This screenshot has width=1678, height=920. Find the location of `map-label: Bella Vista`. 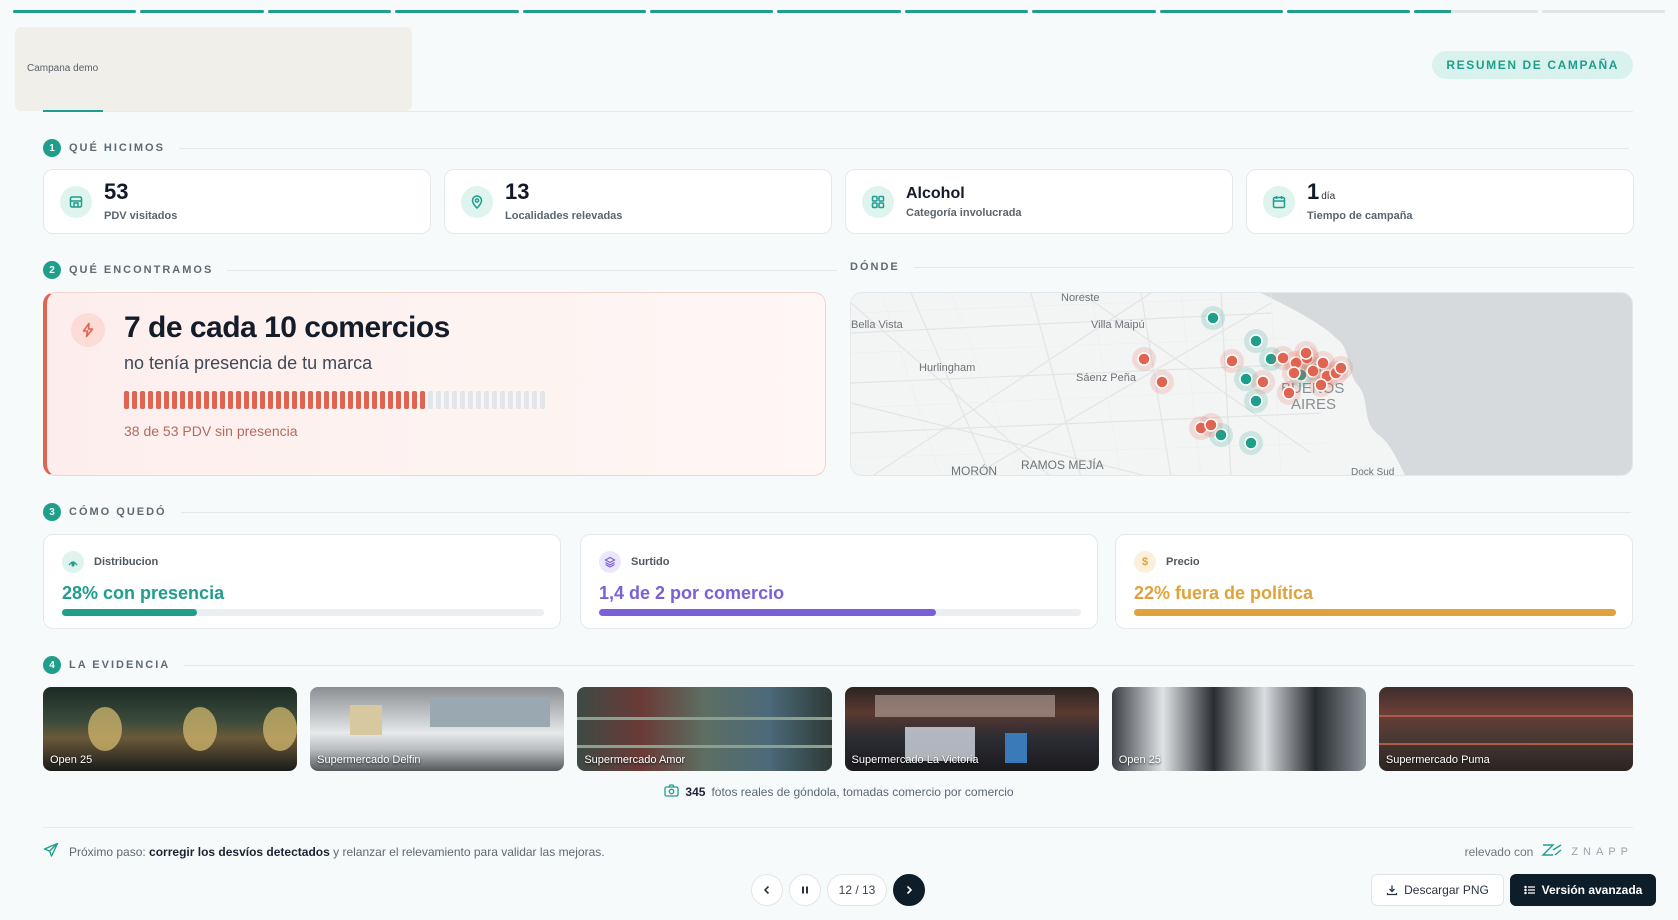

map-label: Bella Vista is located at coordinates (877, 325).